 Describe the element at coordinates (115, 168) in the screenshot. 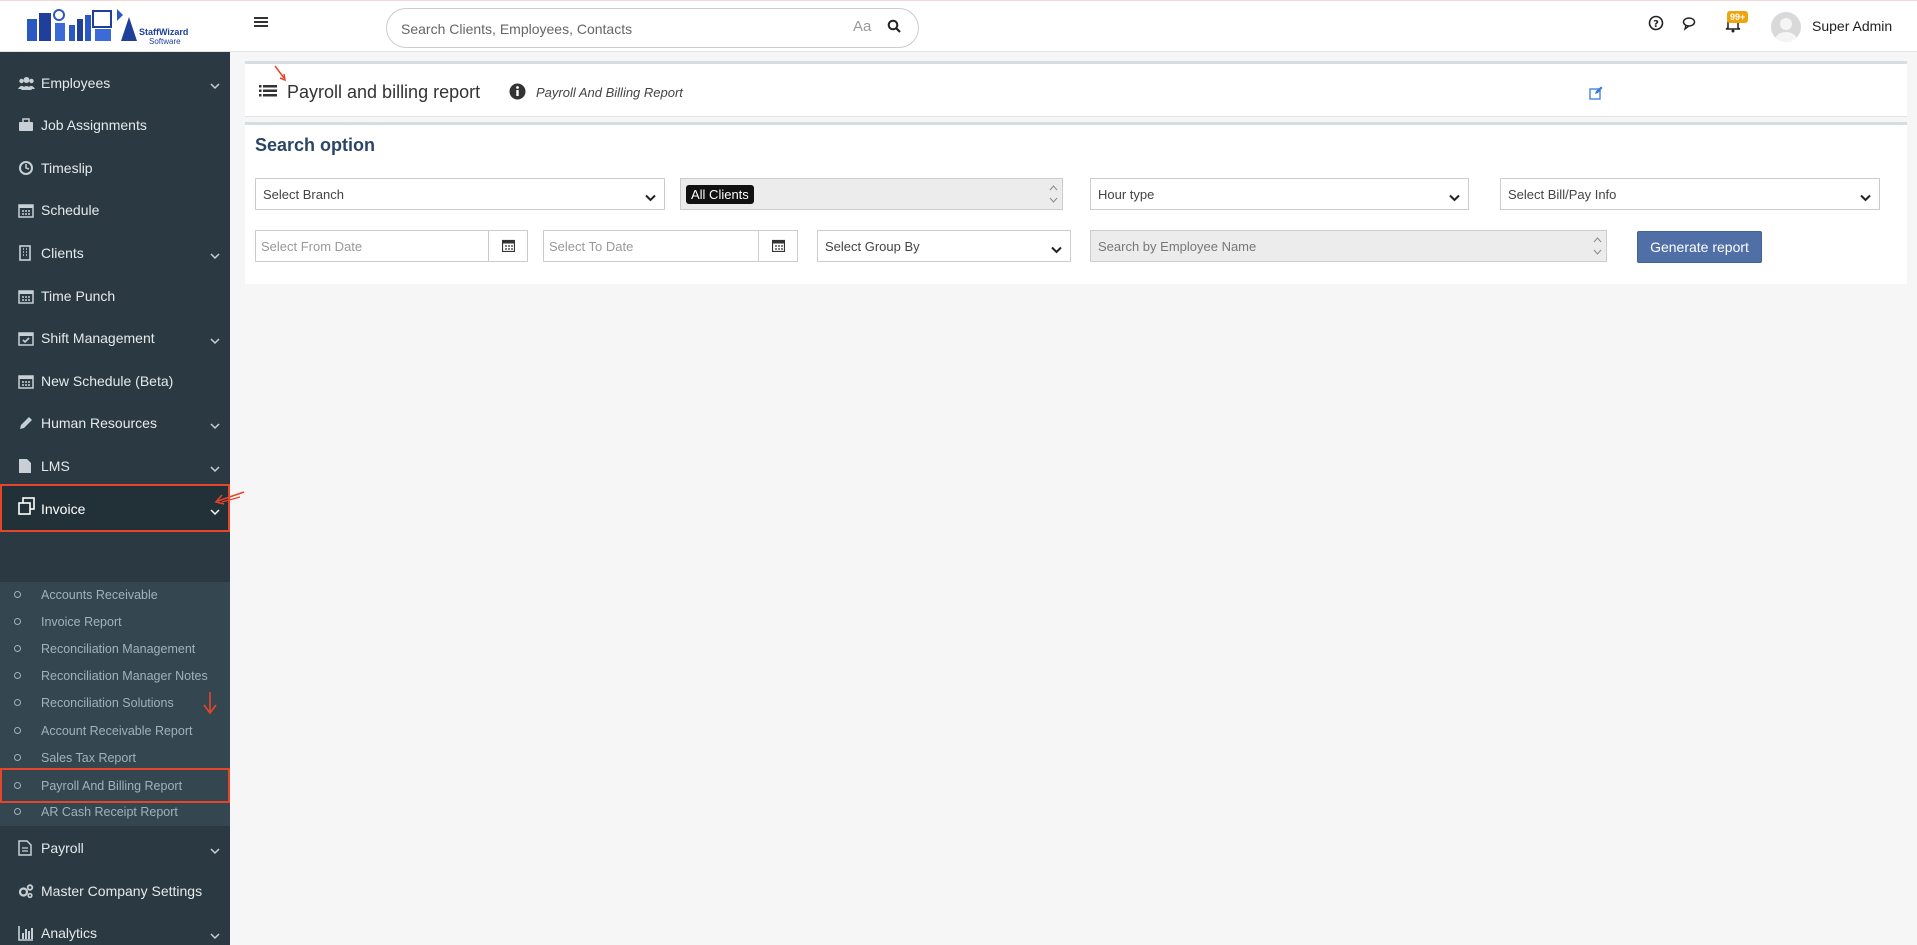

I see `sidebar-item-timeslip: Timeslip` at that location.